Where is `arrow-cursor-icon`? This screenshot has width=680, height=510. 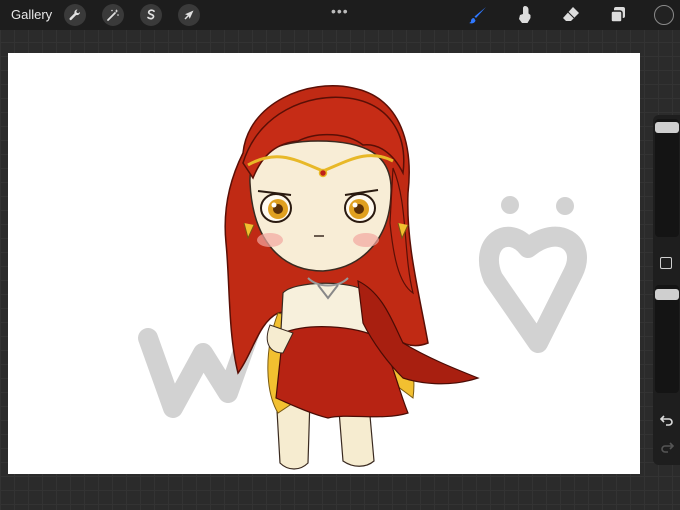 arrow-cursor-icon is located at coordinates (189, 15).